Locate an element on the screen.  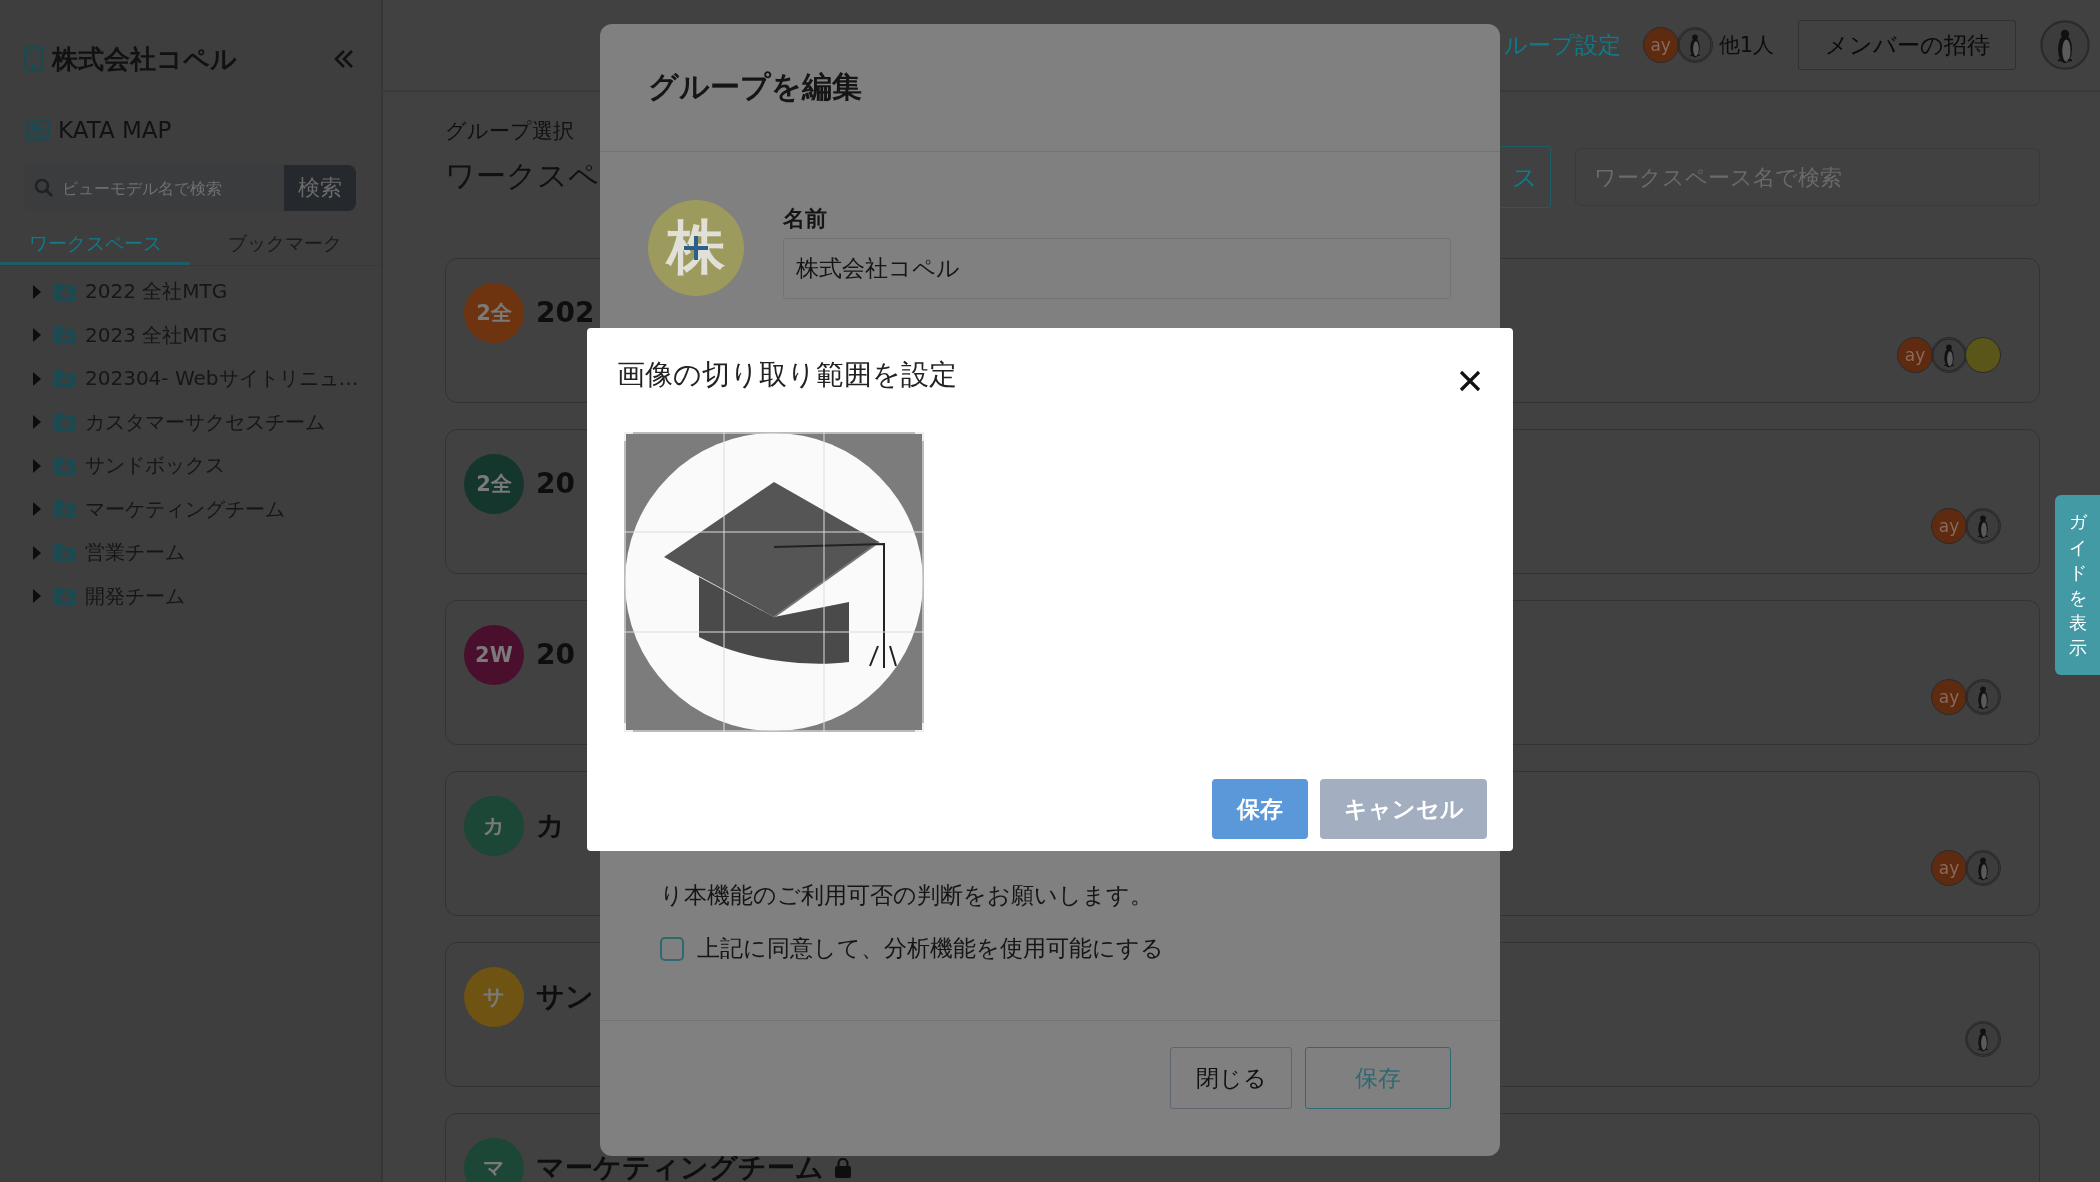
workspace-badge: 2W is located at coordinates (494, 655).